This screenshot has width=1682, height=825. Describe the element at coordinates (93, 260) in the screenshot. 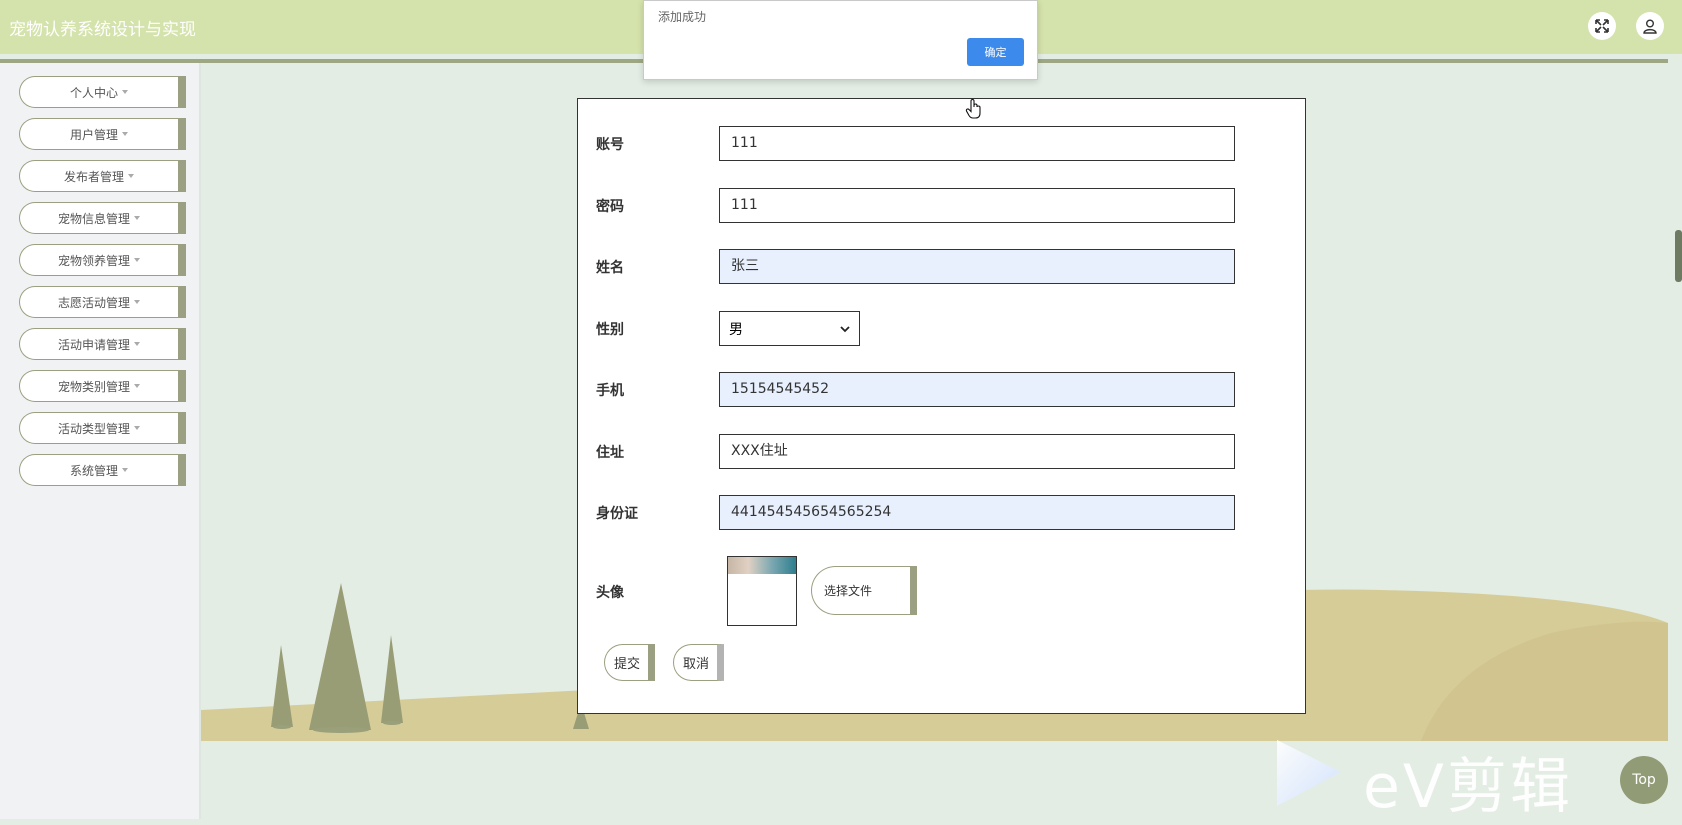

I see `sidebar-item-label: 宠物领养管理` at that location.